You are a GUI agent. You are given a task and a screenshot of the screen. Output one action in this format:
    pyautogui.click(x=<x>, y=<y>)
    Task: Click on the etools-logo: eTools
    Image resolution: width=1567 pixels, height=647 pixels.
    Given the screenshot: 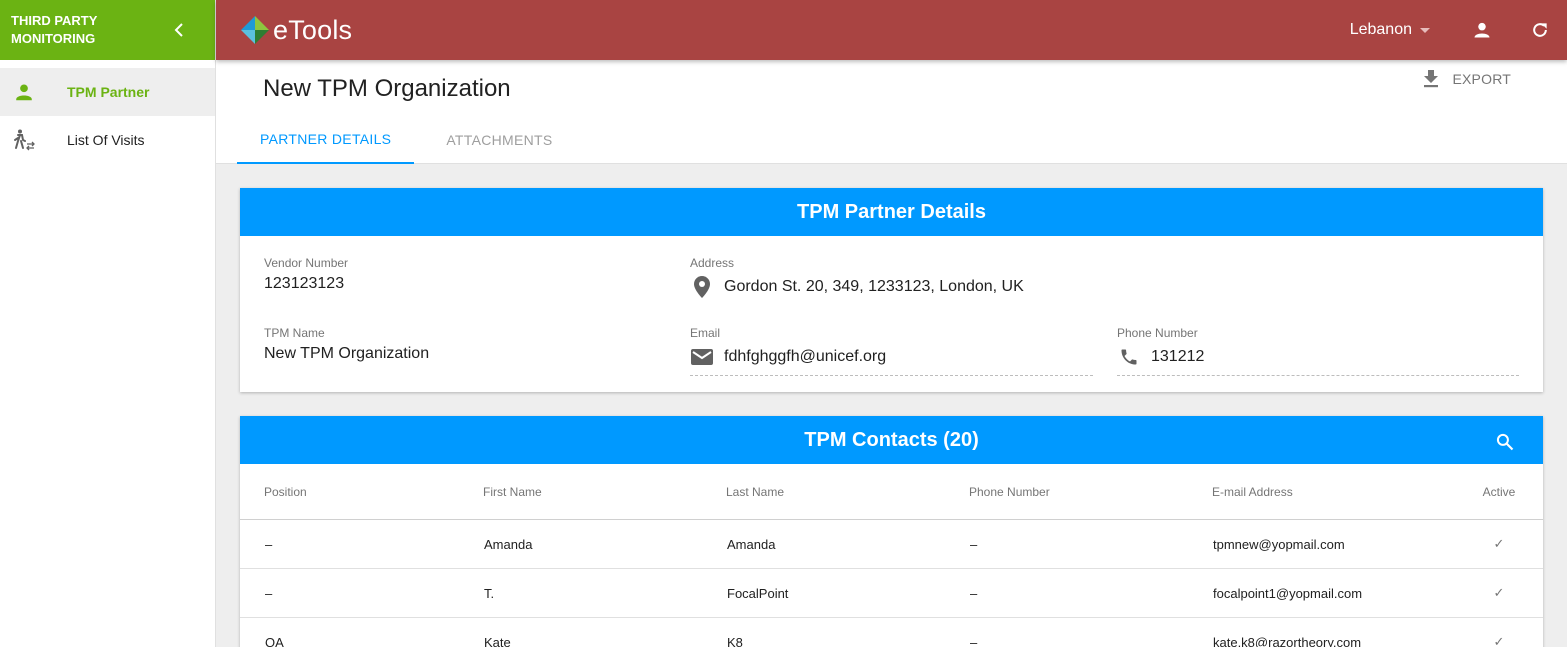 What is the action you would take?
    pyautogui.click(x=295, y=30)
    